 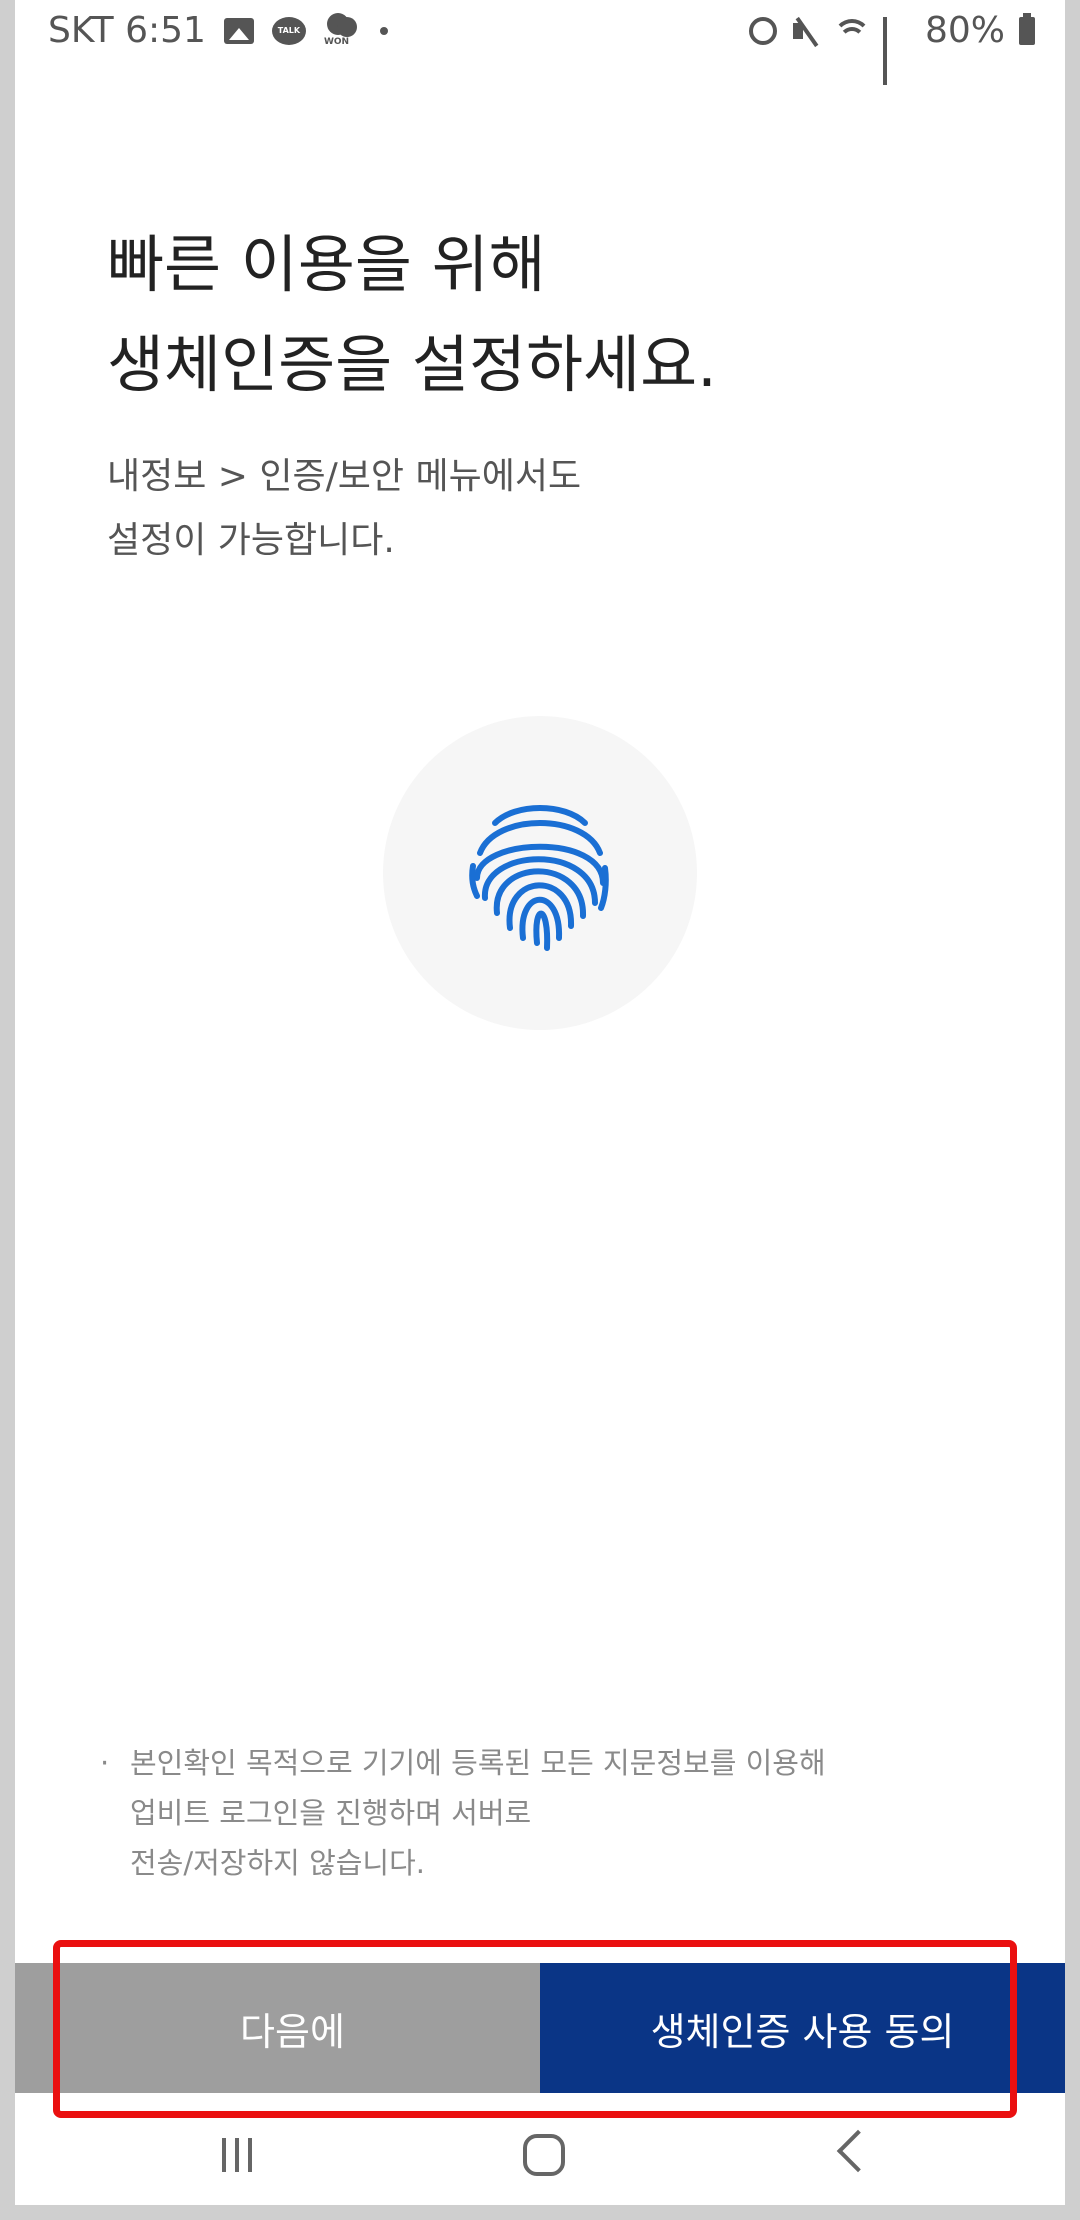 What do you see at coordinates (238, 30) in the screenshot?
I see `image-notification-icon` at bounding box center [238, 30].